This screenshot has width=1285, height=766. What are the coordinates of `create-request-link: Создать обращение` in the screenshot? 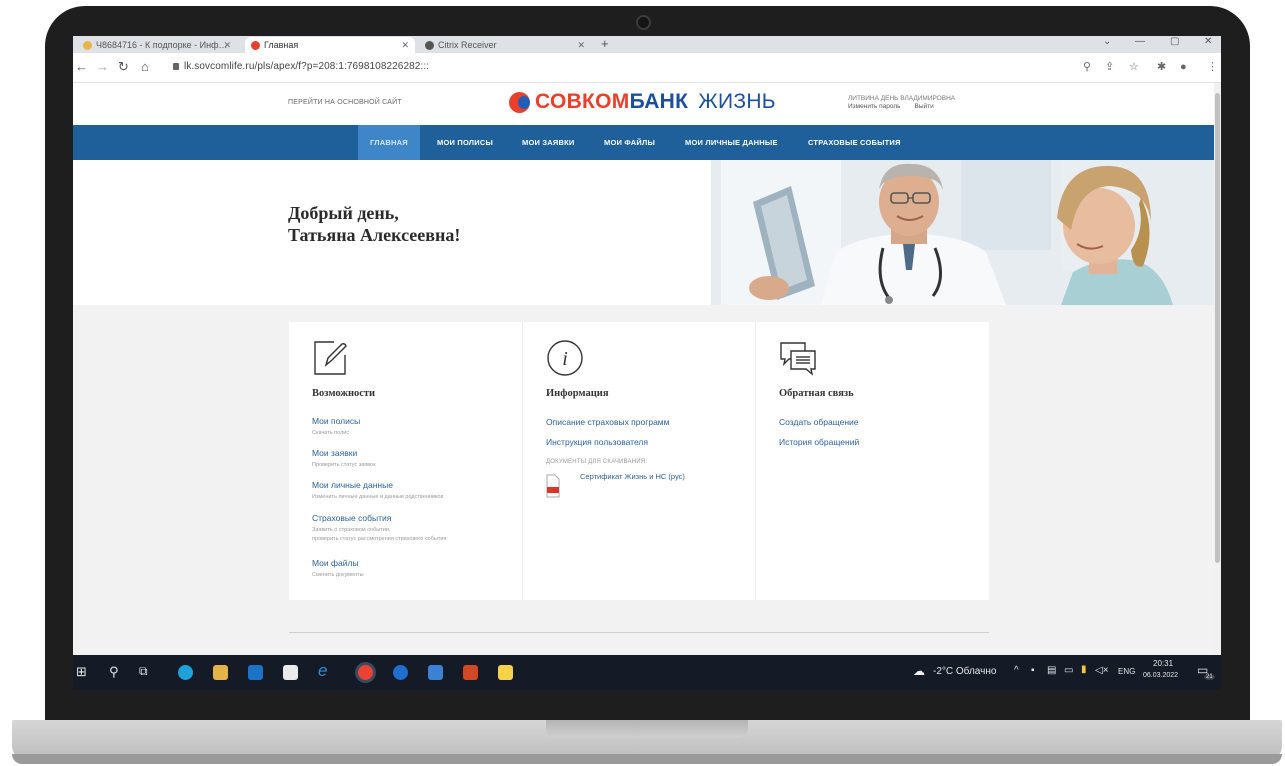 It's located at (819, 422).